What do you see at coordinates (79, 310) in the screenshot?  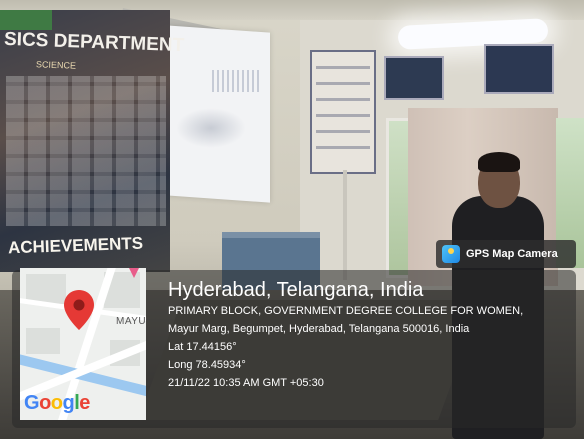 I see `location-pin-icon` at bounding box center [79, 310].